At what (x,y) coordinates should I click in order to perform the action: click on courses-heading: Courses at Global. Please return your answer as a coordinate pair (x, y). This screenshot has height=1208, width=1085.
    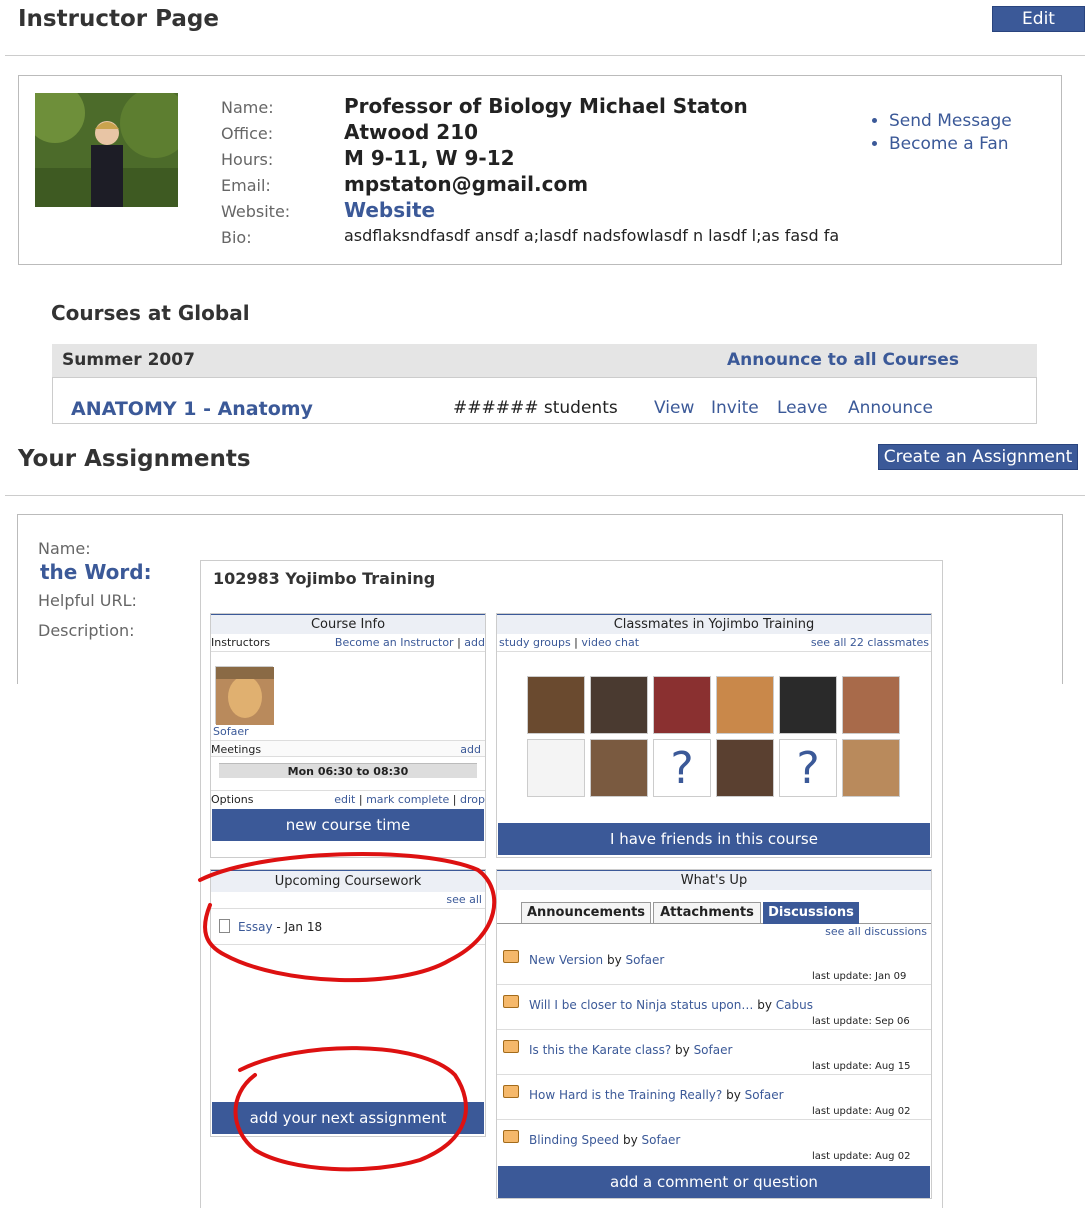
    Looking at the image, I should click on (150, 313).